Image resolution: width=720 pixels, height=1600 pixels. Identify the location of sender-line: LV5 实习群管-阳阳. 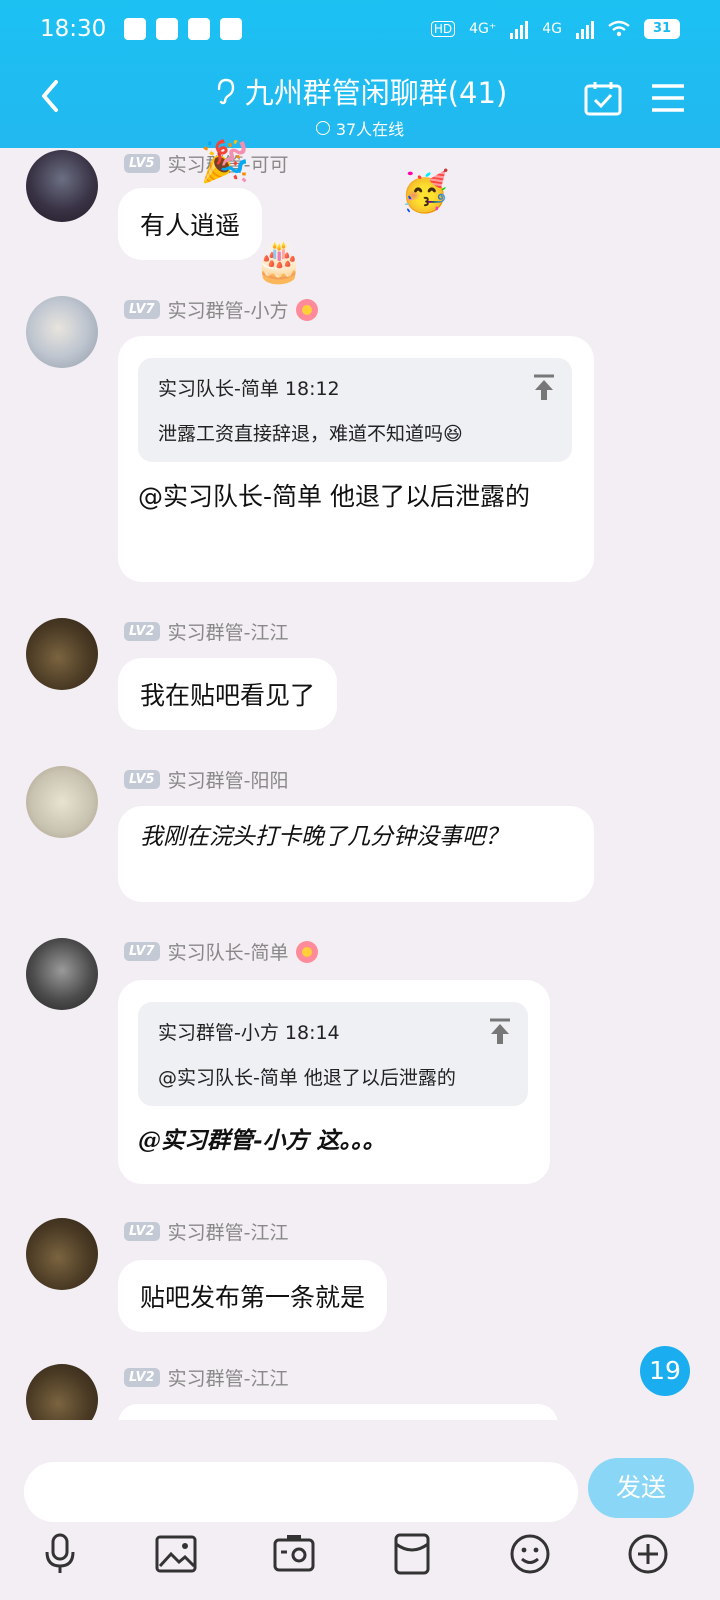
(206, 779).